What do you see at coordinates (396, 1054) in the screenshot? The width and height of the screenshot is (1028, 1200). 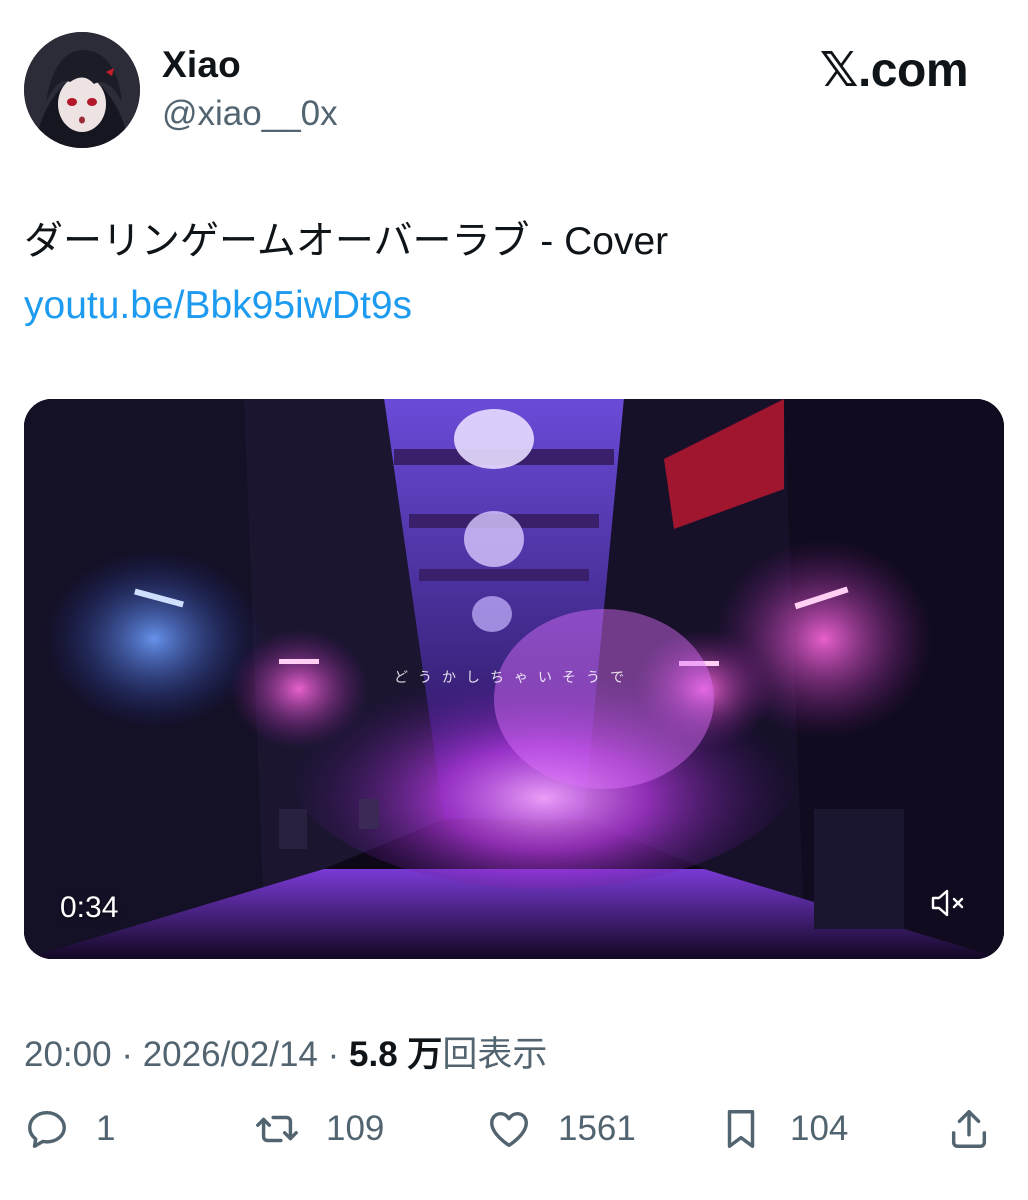 I see `view-count: 5.8 万` at bounding box center [396, 1054].